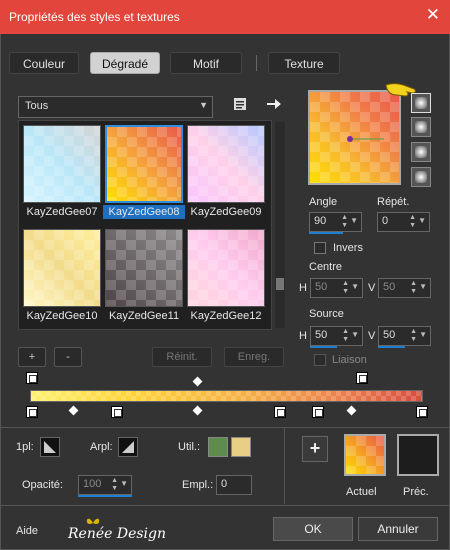 The width and height of the screenshot is (450, 550). Describe the element at coordinates (348, 248) in the screenshot. I see `invert-label: Invers` at that location.